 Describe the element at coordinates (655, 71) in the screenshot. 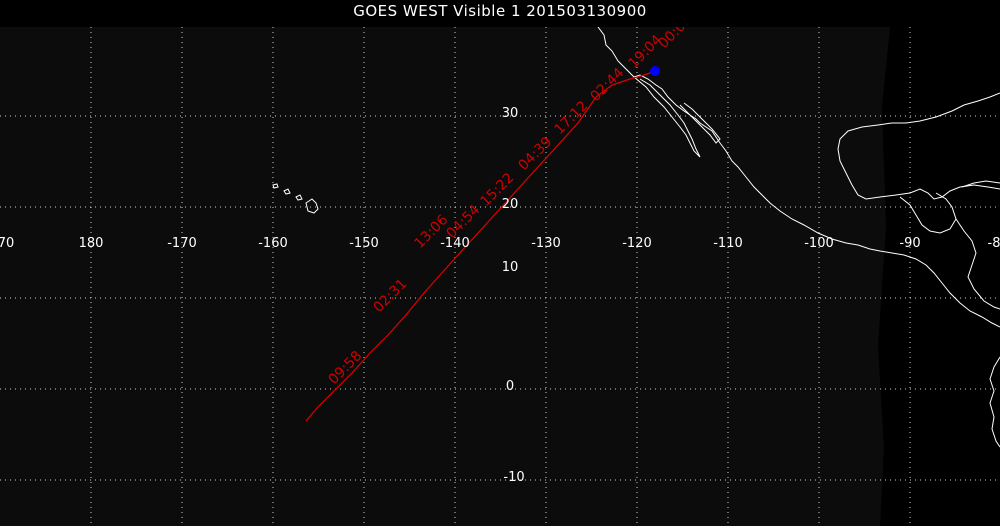

I see `position-marker` at that location.